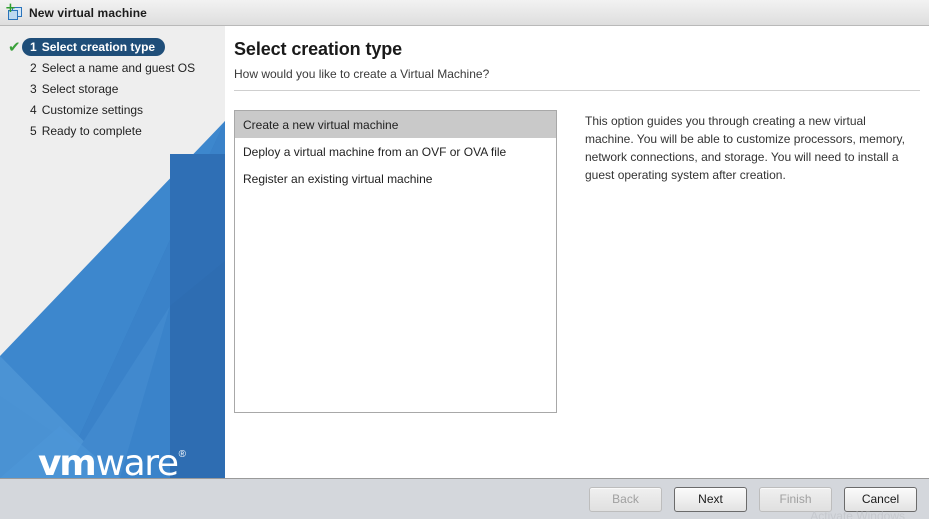  What do you see at coordinates (625, 499) in the screenshot?
I see `back-button: Back` at bounding box center [625, 499].